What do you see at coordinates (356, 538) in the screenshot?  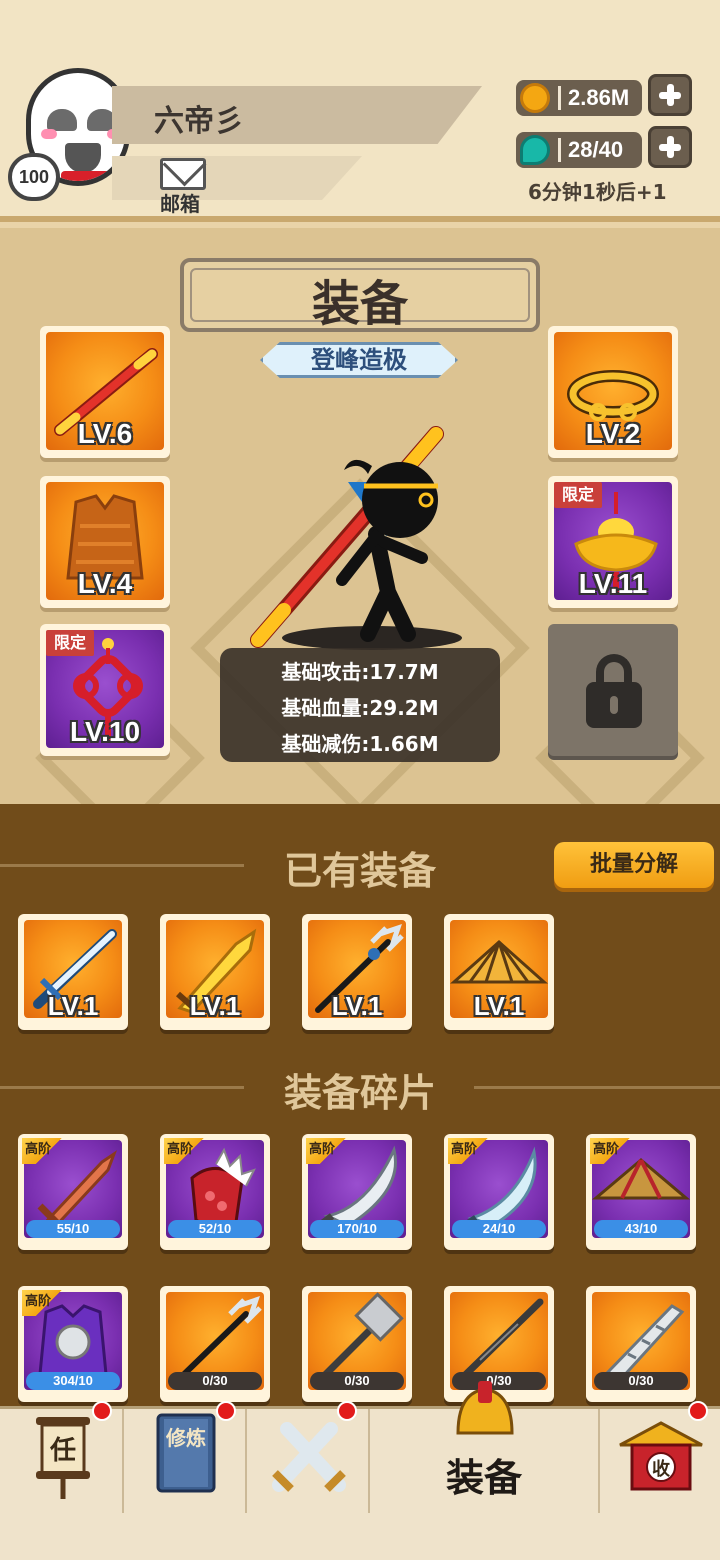 I see `stickman-character` at bounding box center [356, 538].